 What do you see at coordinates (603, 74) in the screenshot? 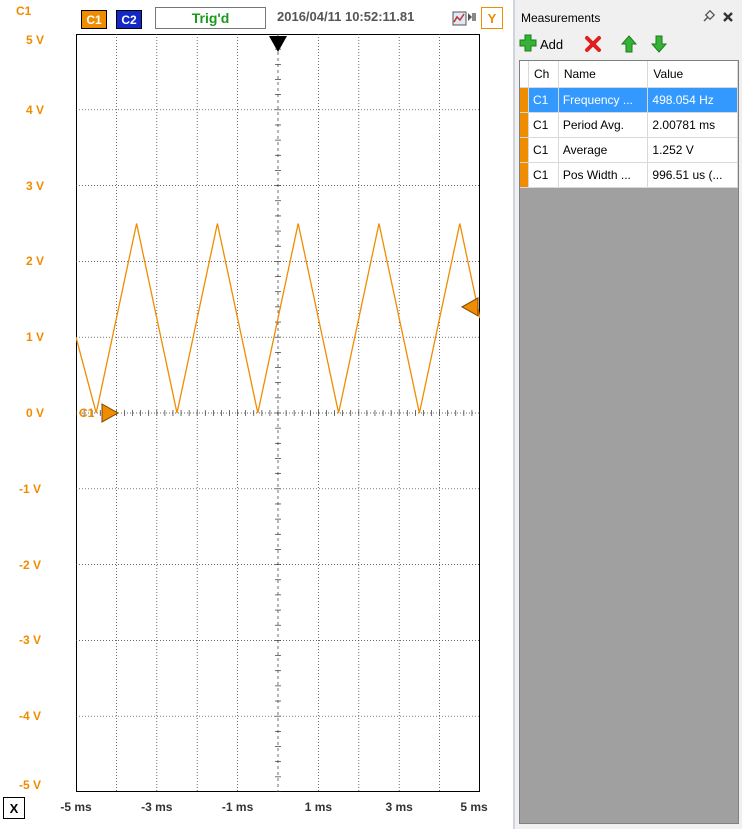
I see `column-header-name: Name` at bounding box center [603, 74].